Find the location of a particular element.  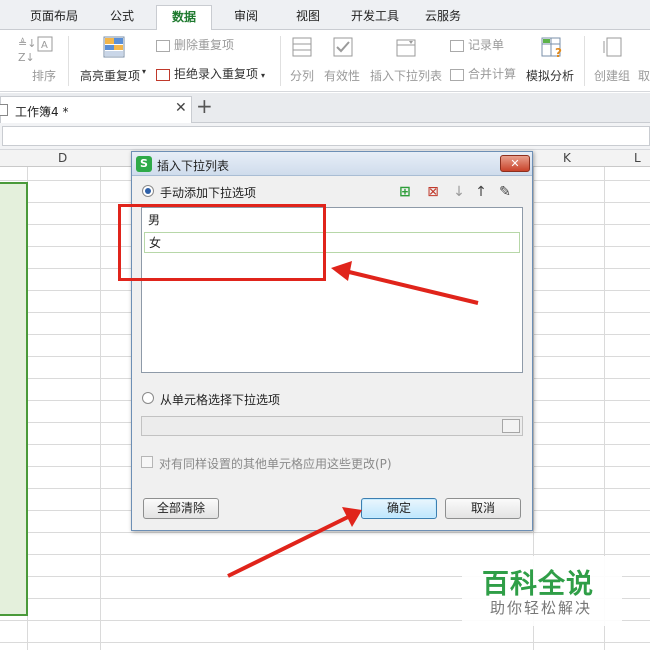

watermark: 百科全说 助你轻松解决 is located at coordinates (542, 591).